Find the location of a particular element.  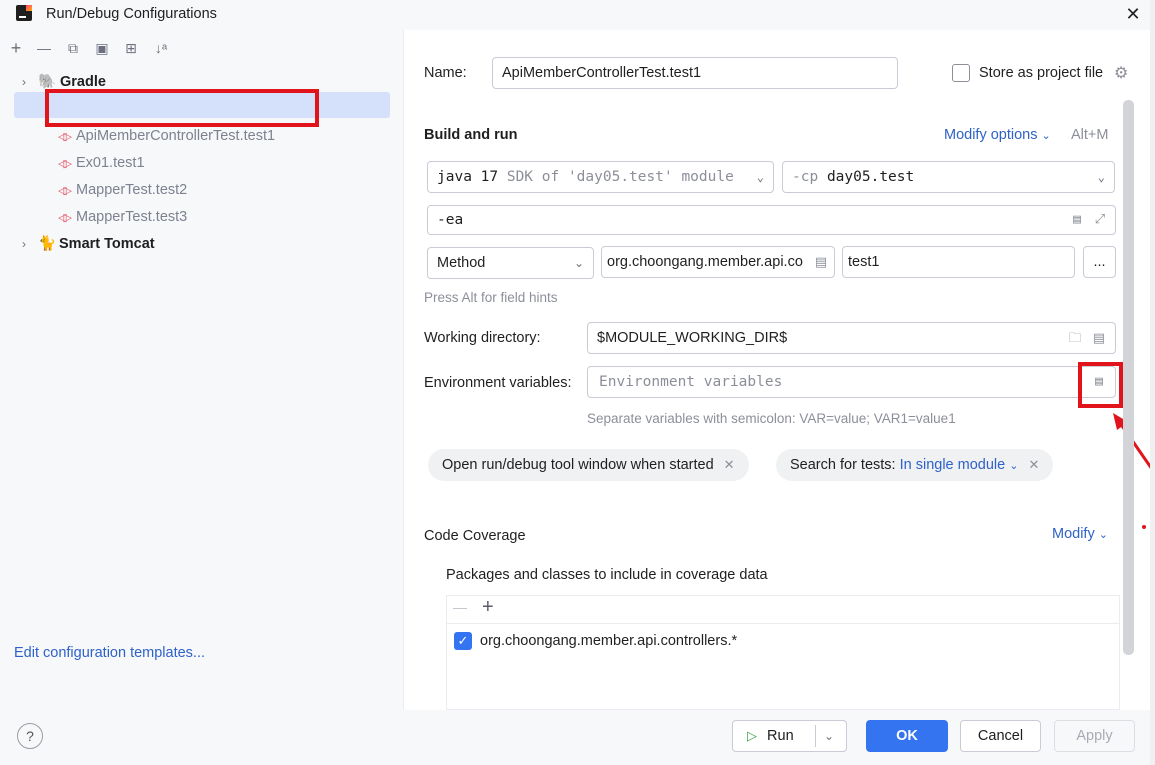

coverage-toolbar is located at coordinates (783, 610).